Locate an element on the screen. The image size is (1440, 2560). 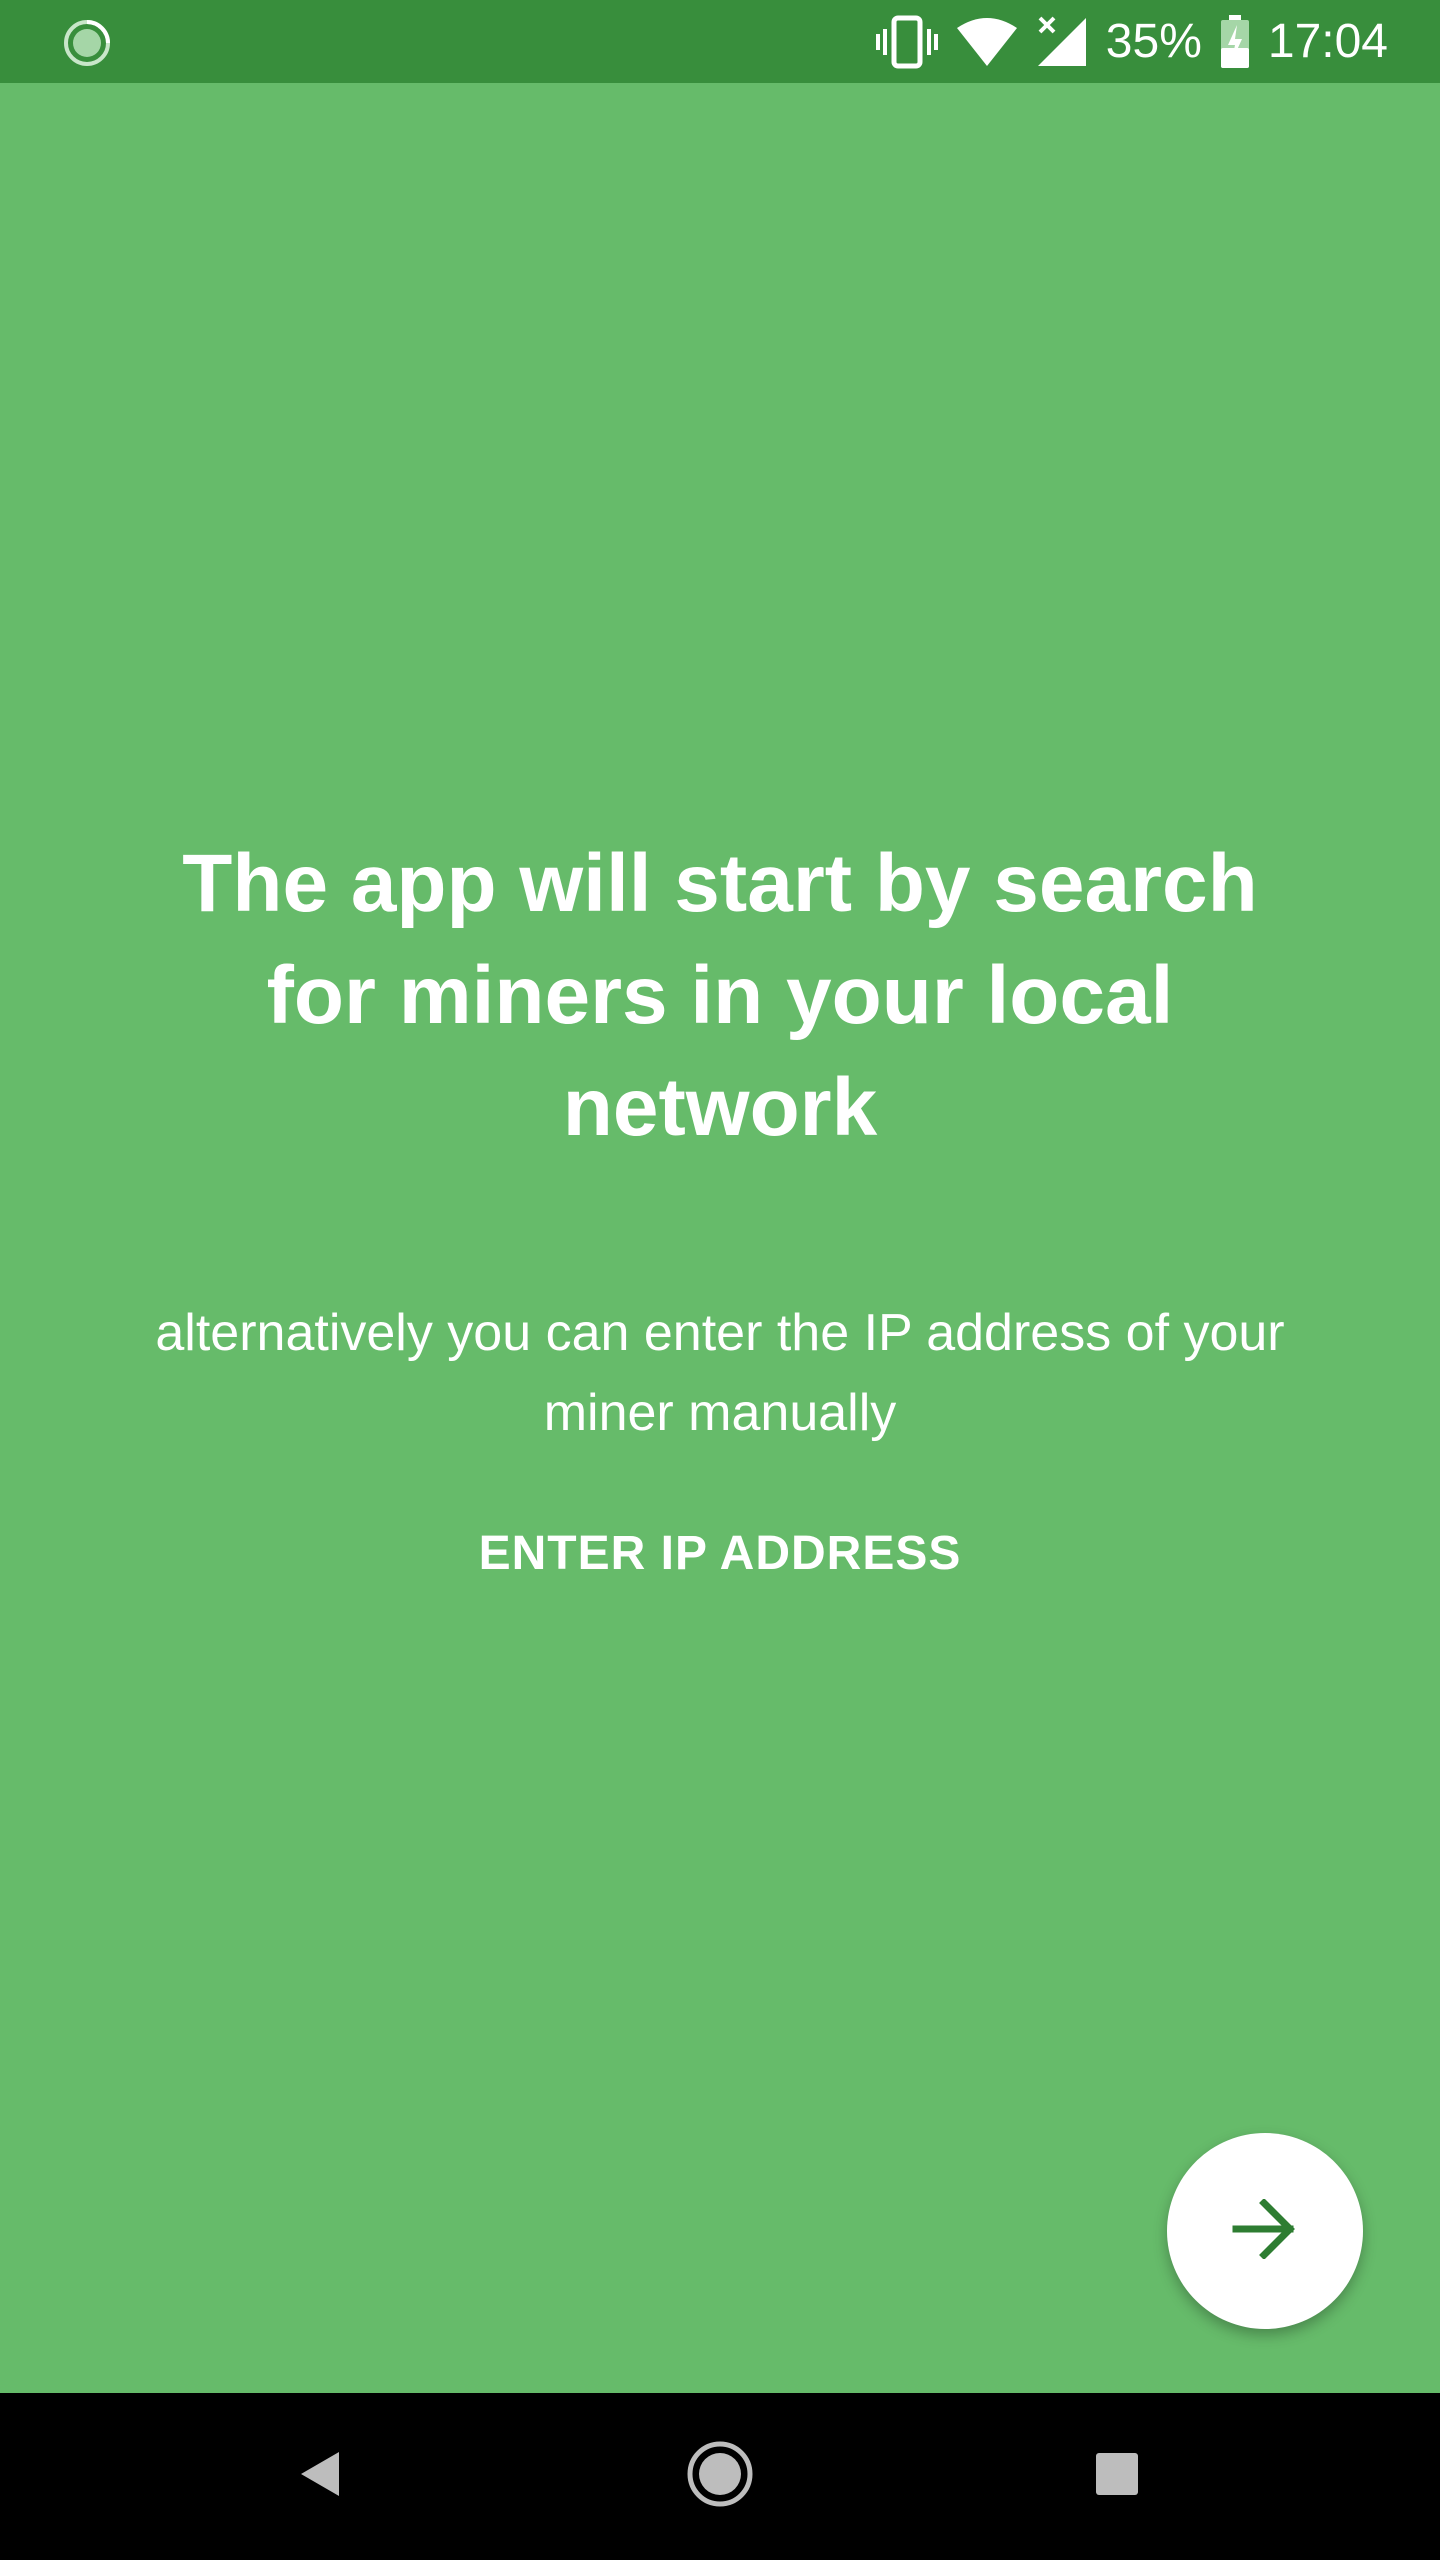
home-button is located at coordinates (720, 2476).